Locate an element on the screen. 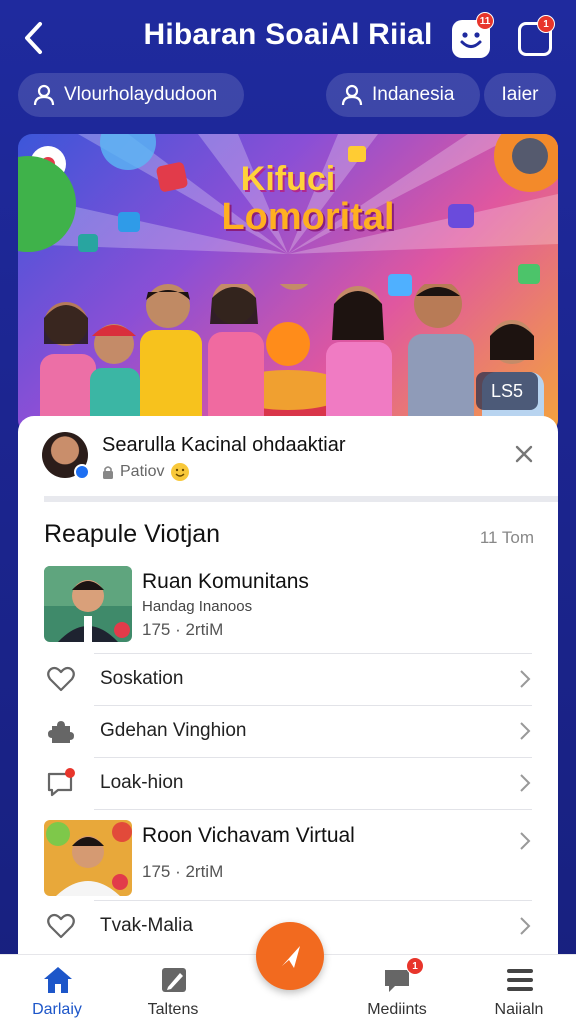 The width and height of the screenshot is (576, 1024). post-meta: Patiov is located at coordinates (146, 472).